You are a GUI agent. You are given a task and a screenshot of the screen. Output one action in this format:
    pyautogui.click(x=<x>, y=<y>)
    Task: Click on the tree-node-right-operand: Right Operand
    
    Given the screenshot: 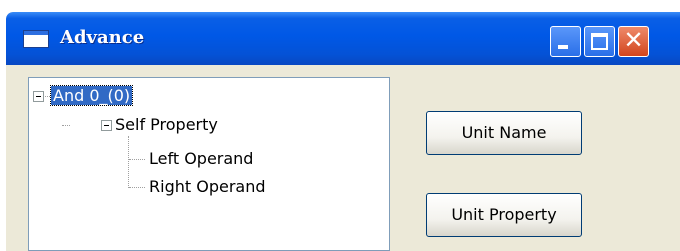 What is the action you would take?
    pyautogui.click(x=207, y=187)
    